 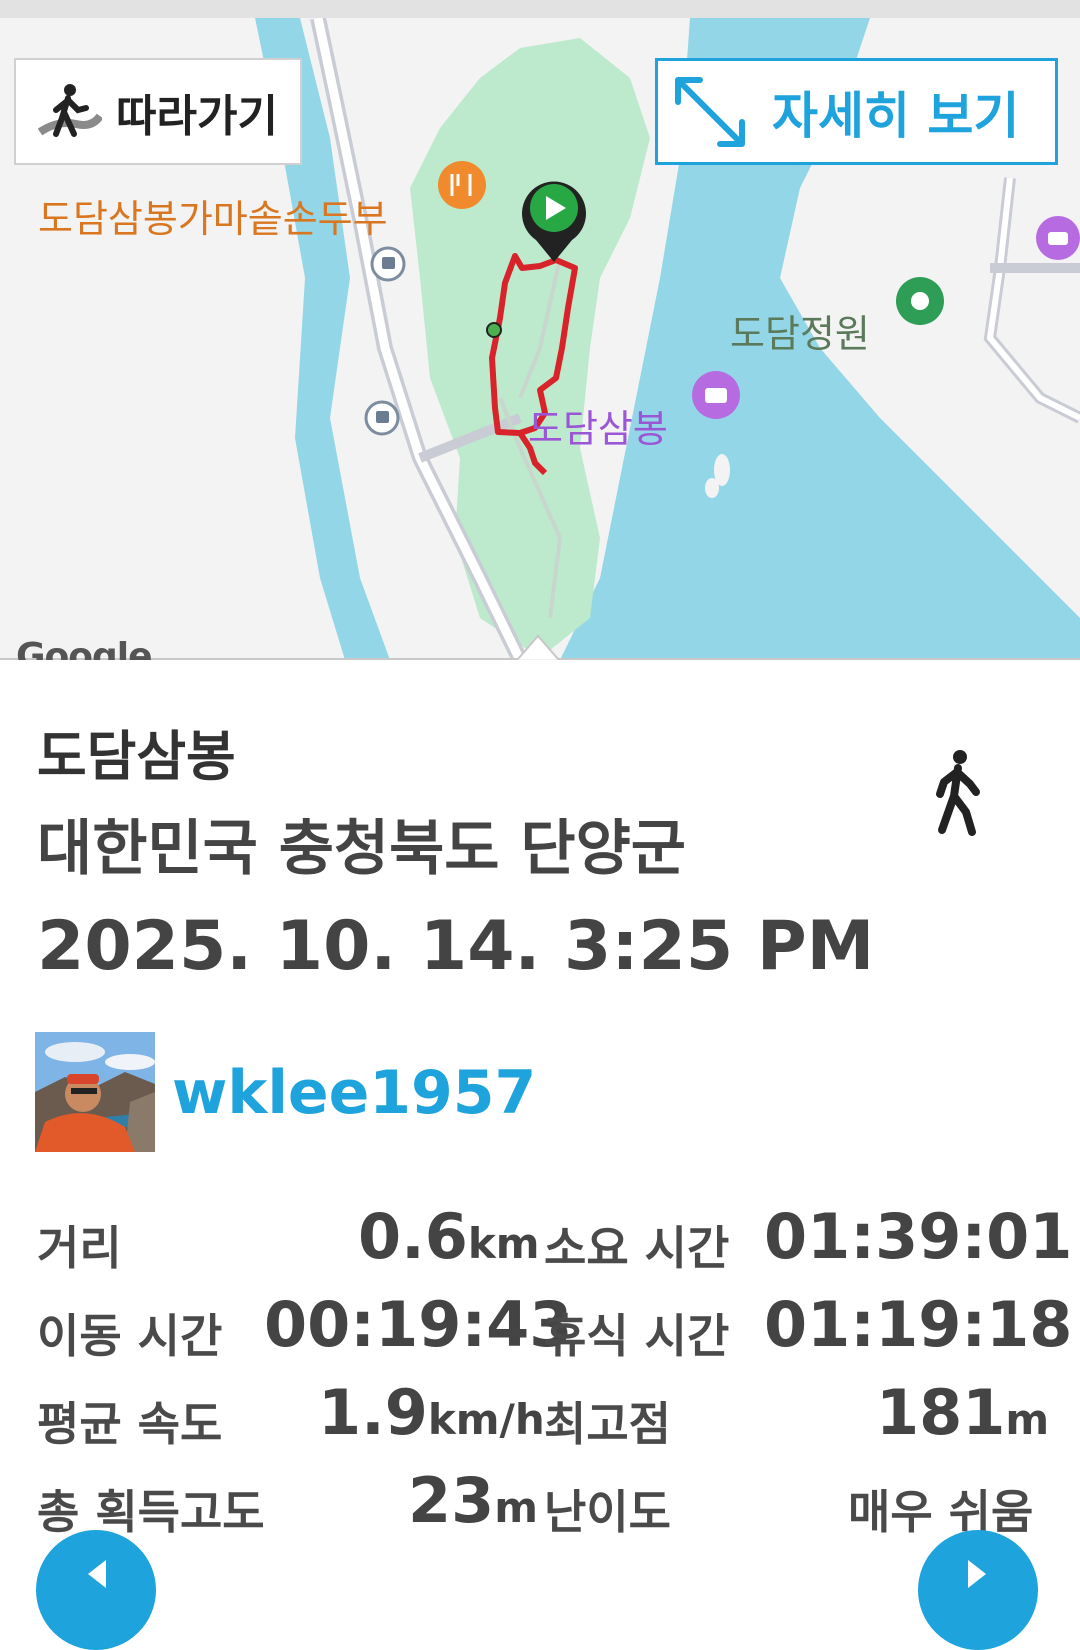 I want to click on expand-icon, so click(x=710, y=111).